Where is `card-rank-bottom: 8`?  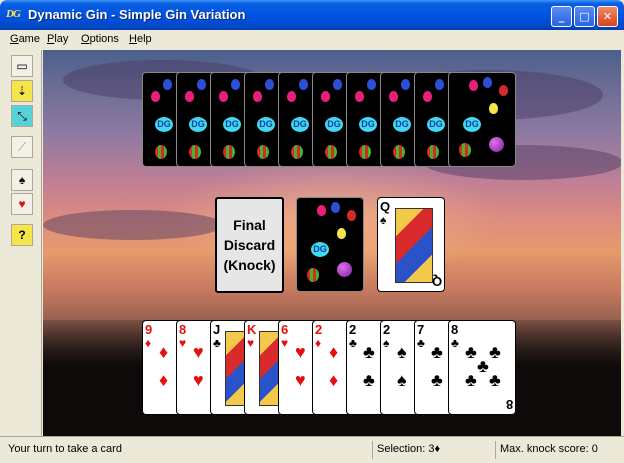 card-rank-bottom: 8 is located at coordinates (509, 404).